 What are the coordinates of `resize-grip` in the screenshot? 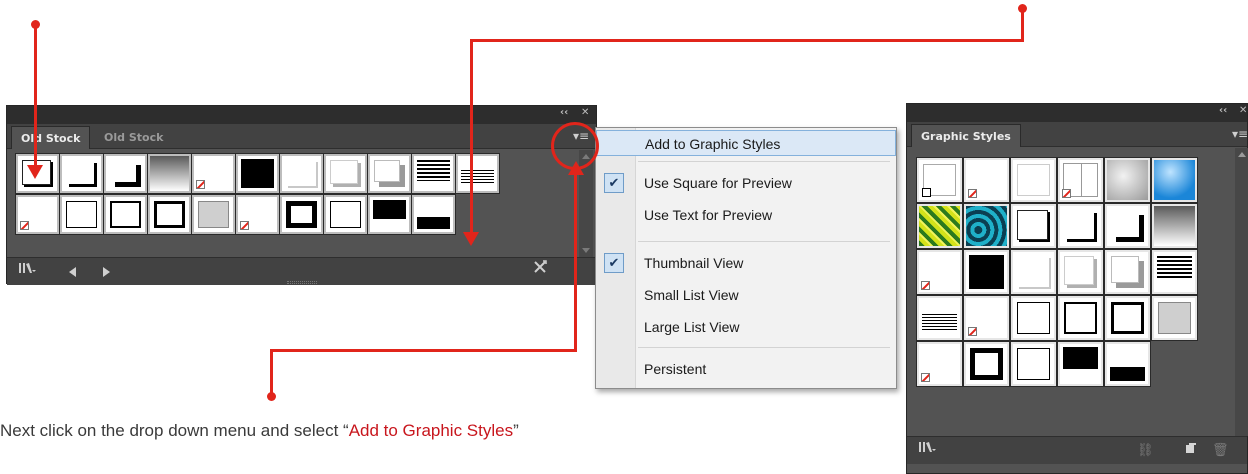 It's located at (301, 282).